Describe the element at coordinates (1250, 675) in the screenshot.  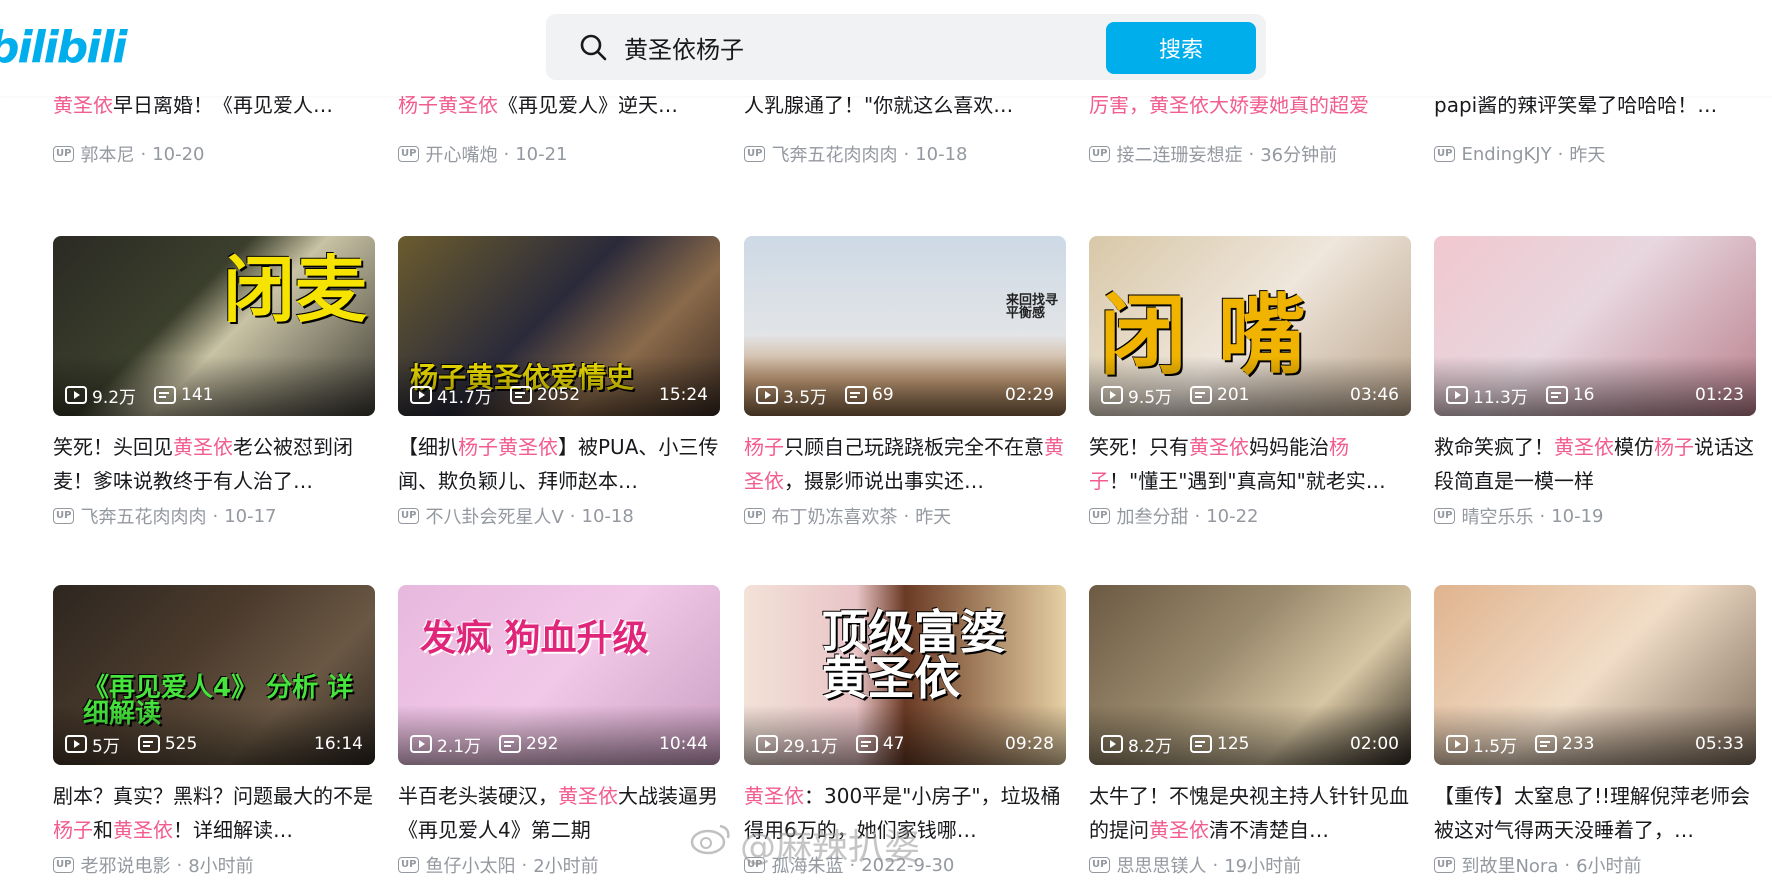
I see `video-thumbnail: 8.2万 125 02:00` at that location.